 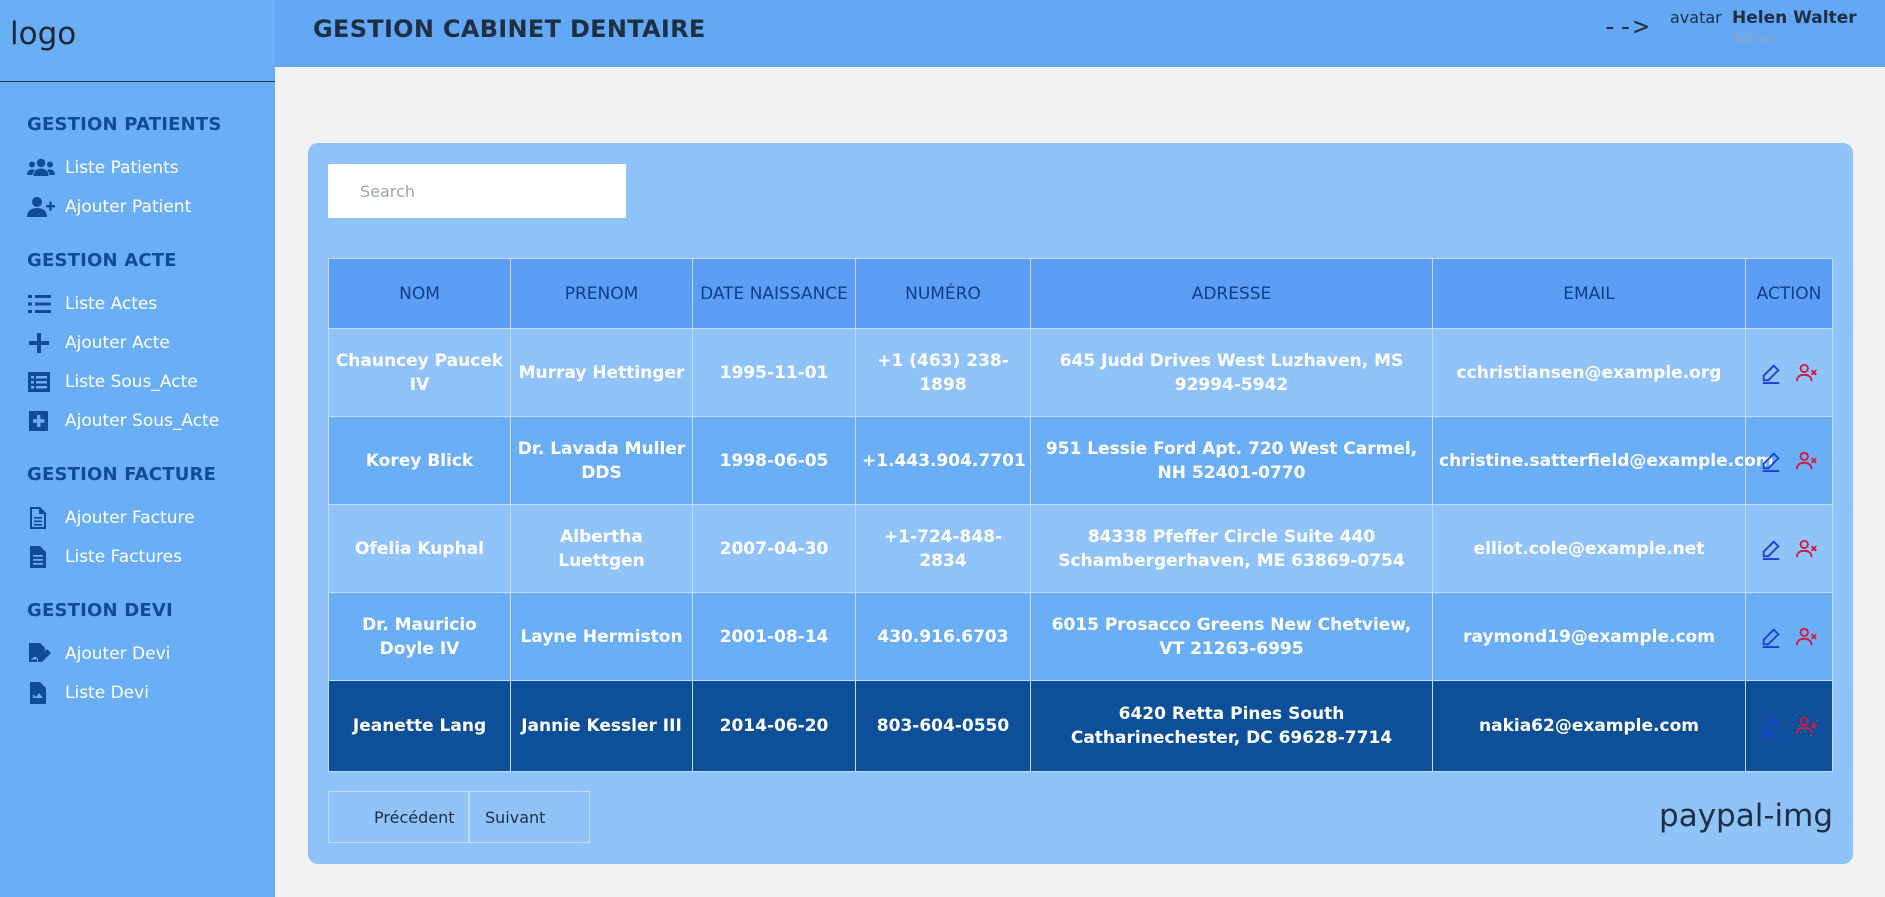 I want to click on section-title: GESTION PATIENTS, so click(x=124, y=124).